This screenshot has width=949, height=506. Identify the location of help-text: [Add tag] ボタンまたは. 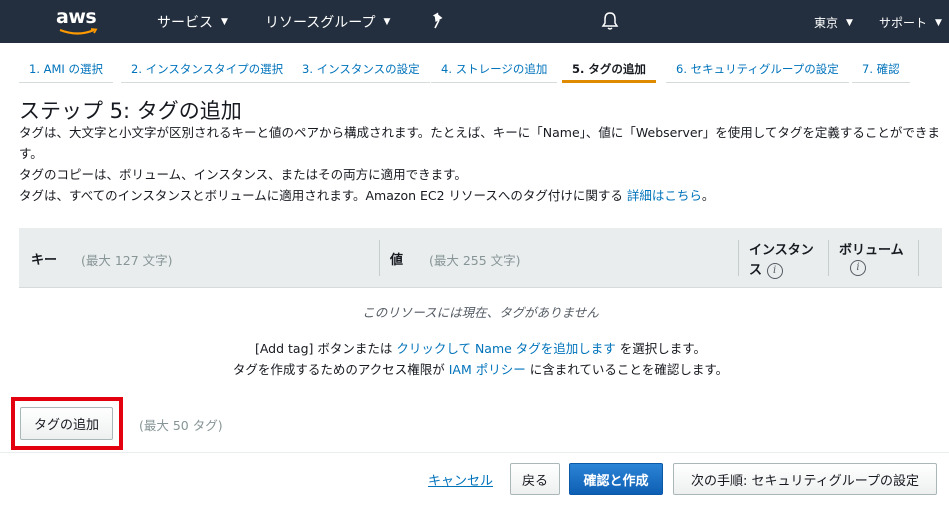
(325, 348).